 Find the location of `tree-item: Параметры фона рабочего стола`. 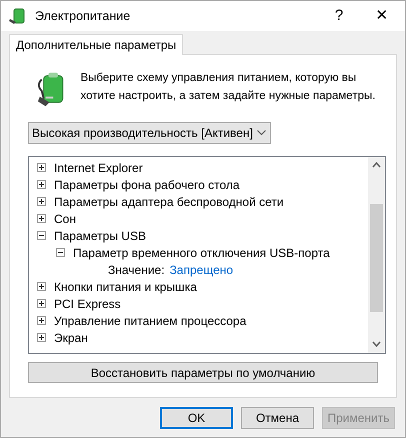

tree-item: Параметры фона рабочего стола is located at coordinates (147, 185).